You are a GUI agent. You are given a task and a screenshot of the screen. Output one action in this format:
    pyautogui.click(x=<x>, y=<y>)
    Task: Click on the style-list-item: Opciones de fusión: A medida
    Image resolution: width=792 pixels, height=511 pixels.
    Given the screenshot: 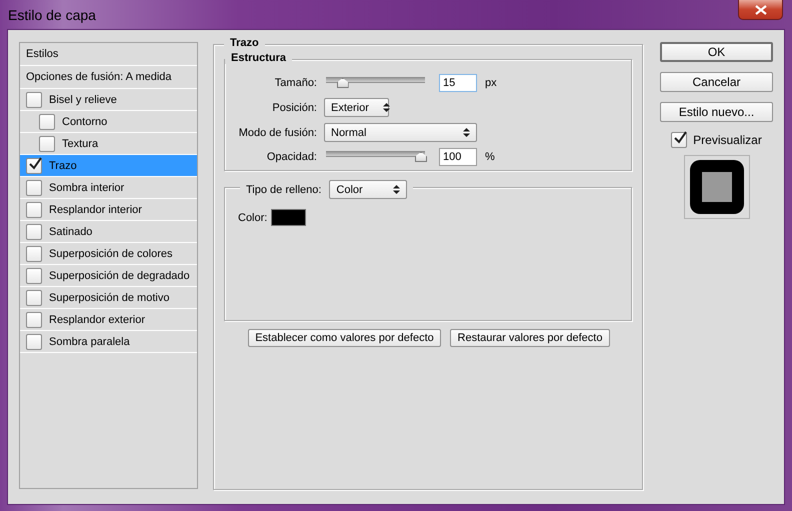 What is the action you would take?
    pyautogui.click(x=108, y=77)
    